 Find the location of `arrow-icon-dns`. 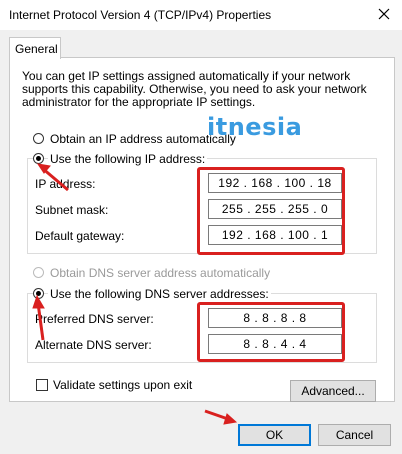

arrow-icon-dns is located at coordinates (38, 317).